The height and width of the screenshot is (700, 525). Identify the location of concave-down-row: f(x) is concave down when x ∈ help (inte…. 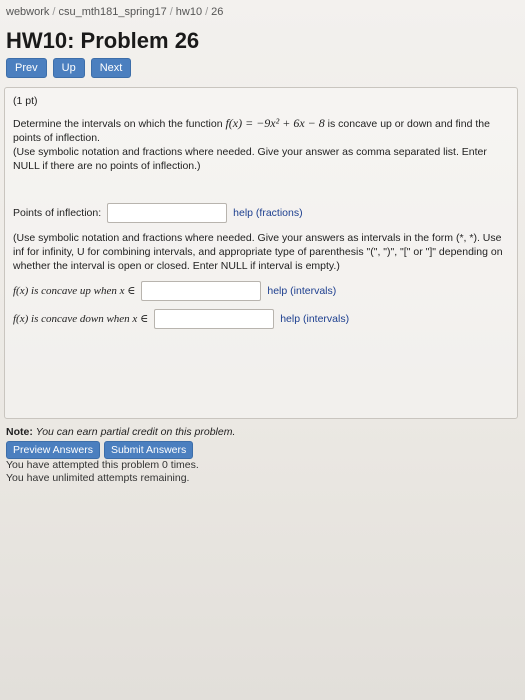
(261, 319).